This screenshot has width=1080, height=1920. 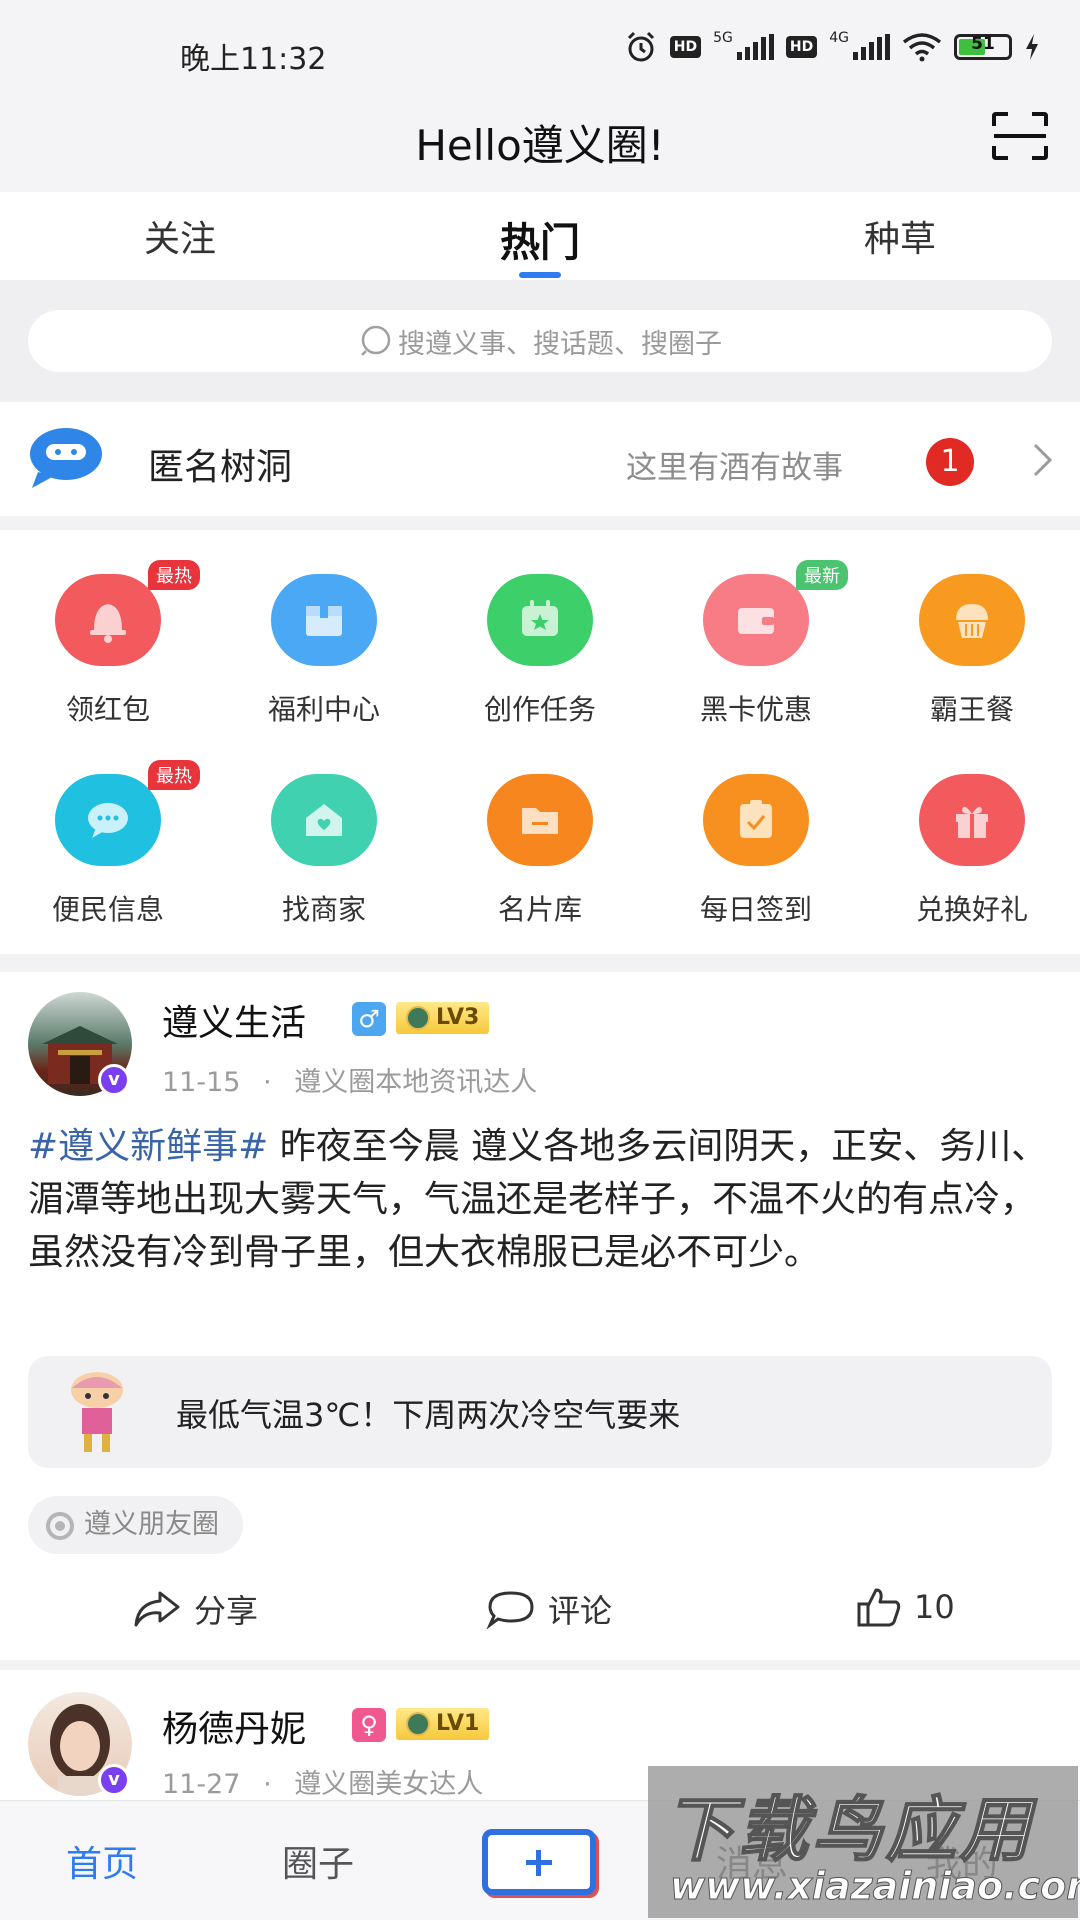 What do you see at coordinates (107, 909) in the screenshot?
I see `func-label: 便民信息` at bounding box center [107, 909].